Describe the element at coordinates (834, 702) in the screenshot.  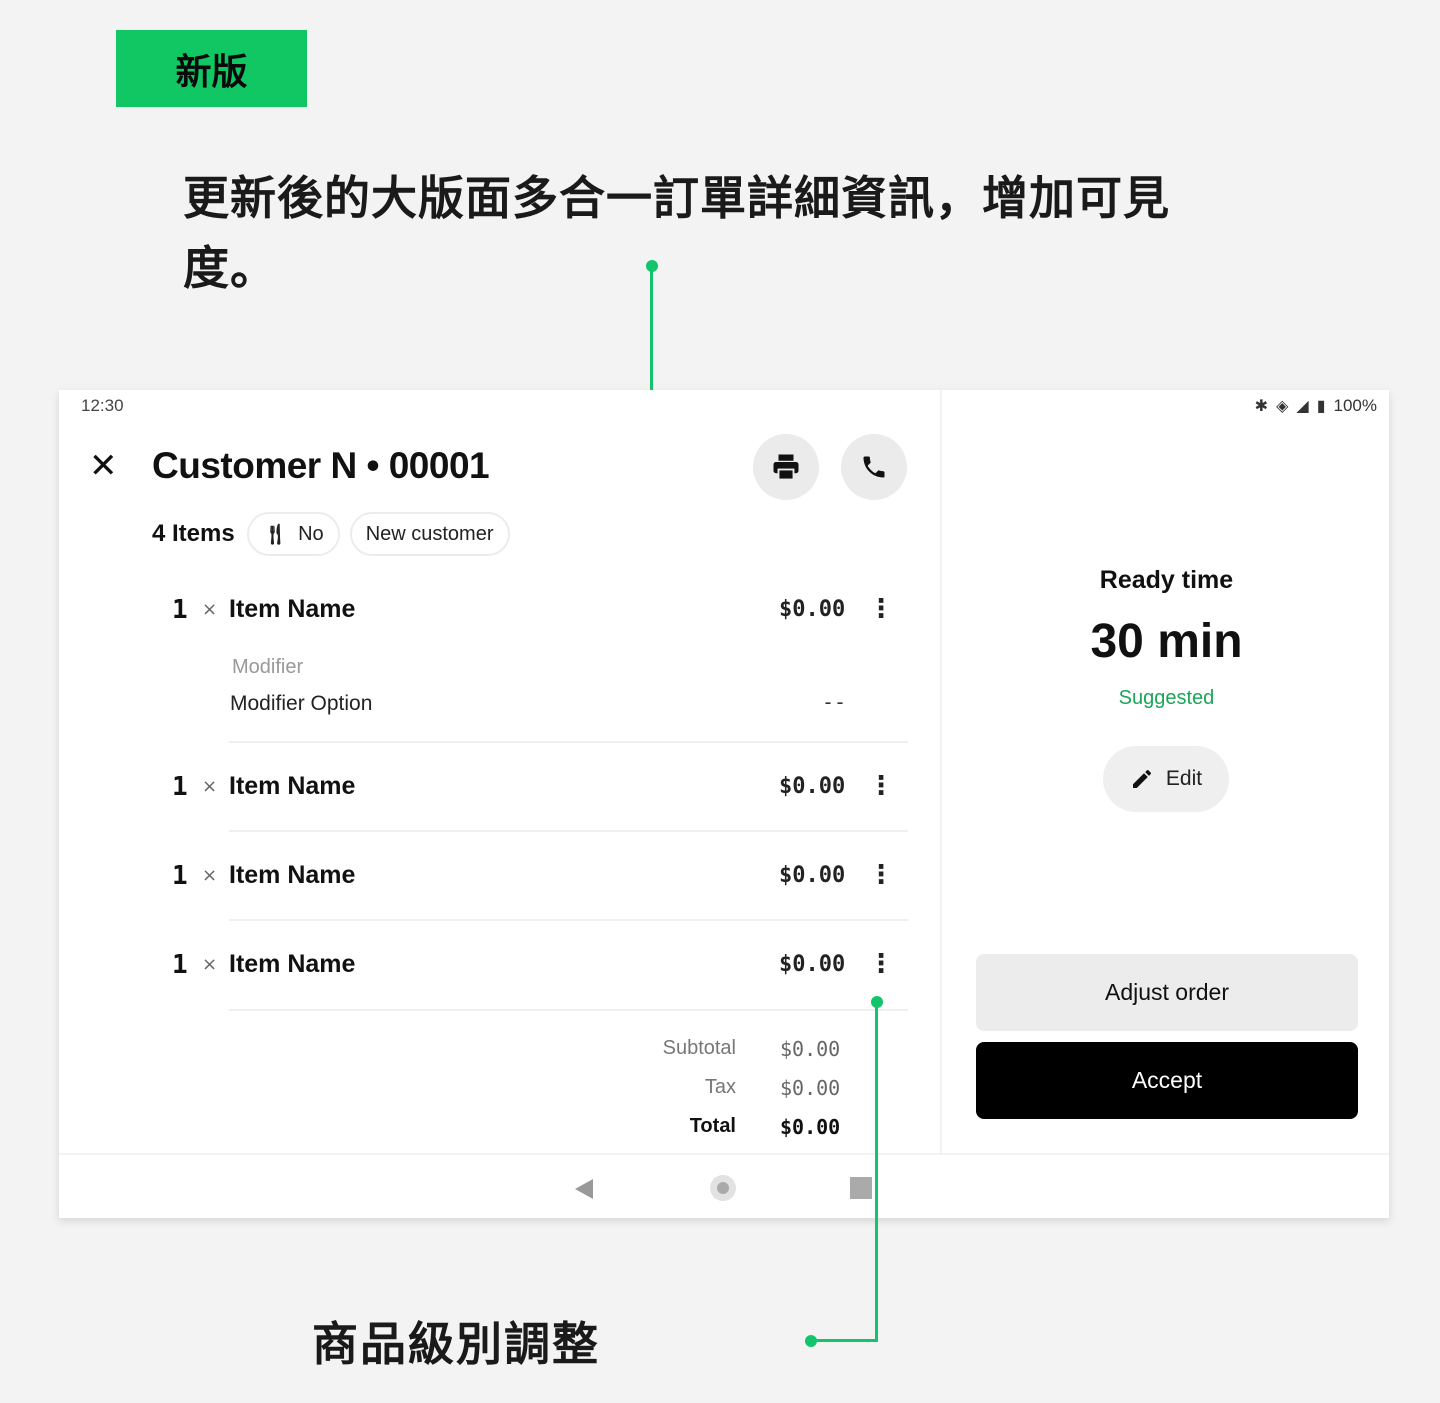
I see `modifier-price: --` at that location.